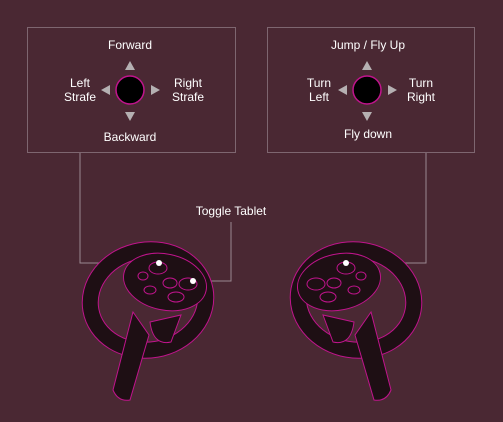  What do you see at coordinates (159, 263) in the screenshot?
I see `marker-thumbstick-left` at bounding box center [159, 263].